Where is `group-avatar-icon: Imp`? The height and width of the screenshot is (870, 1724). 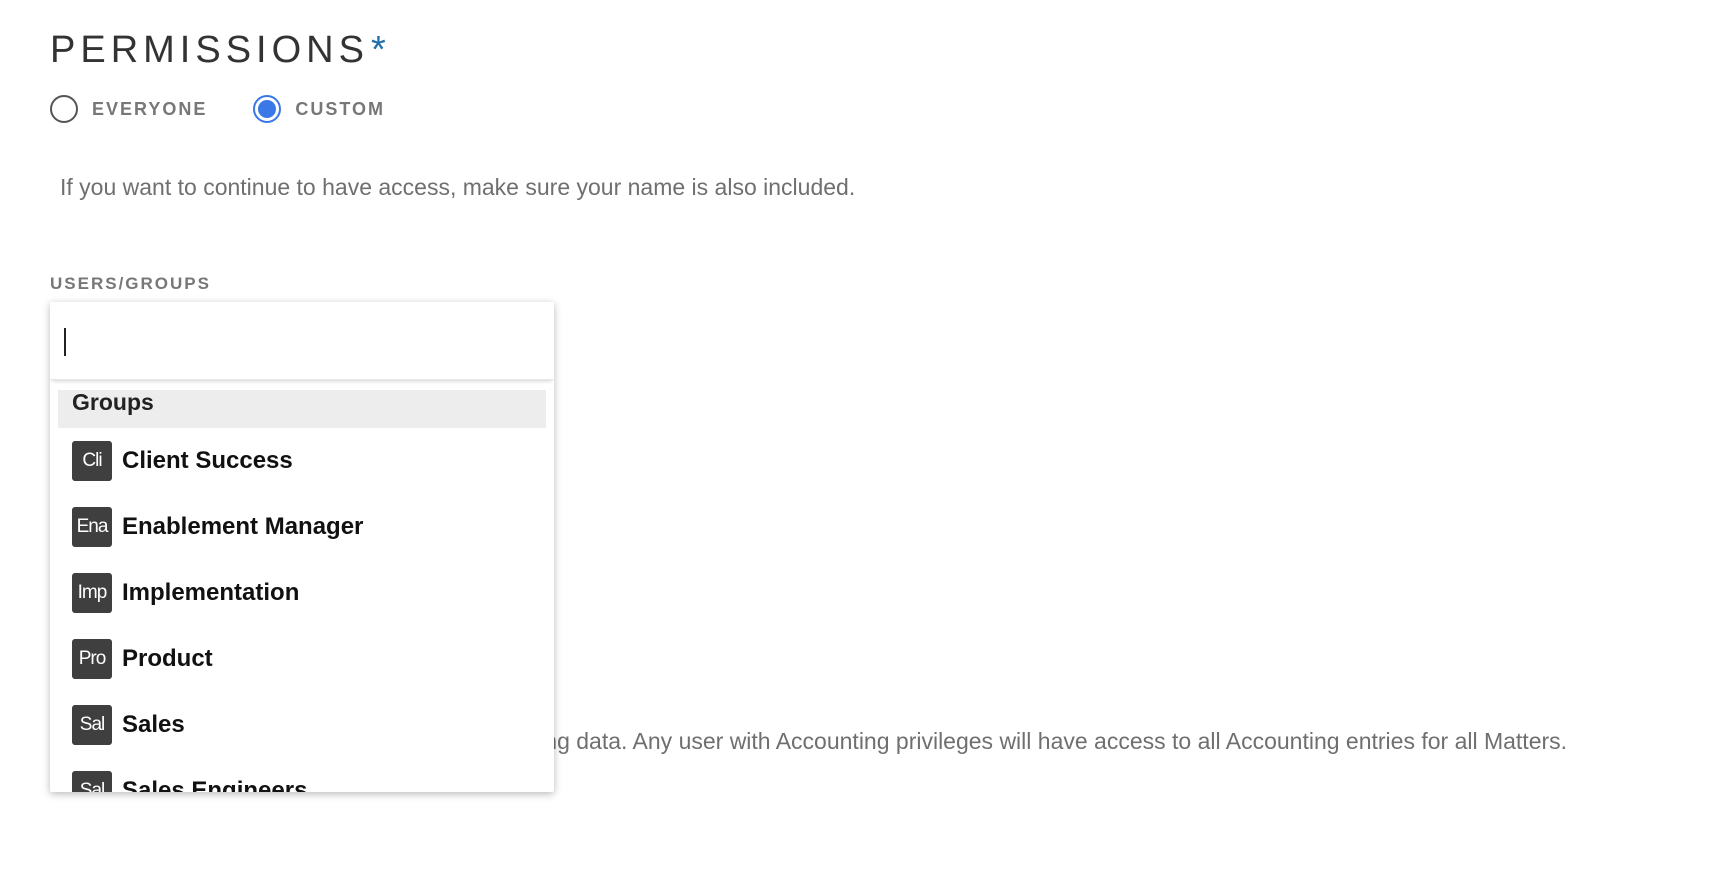
group-avatar-icon: Imp is located at coordinates (92, 593).